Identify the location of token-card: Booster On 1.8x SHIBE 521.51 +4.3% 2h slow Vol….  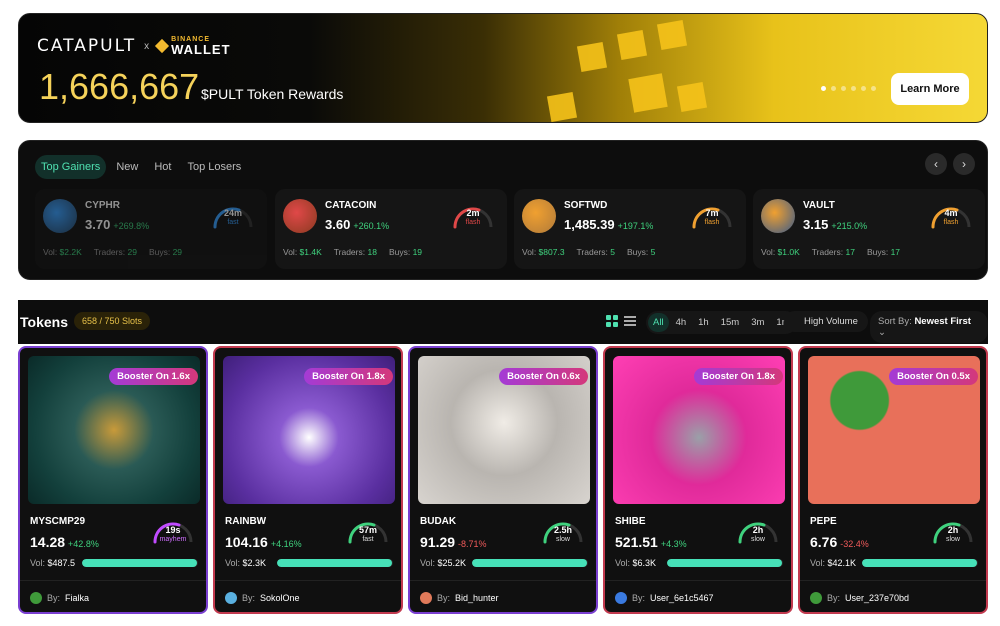
(698, 480).